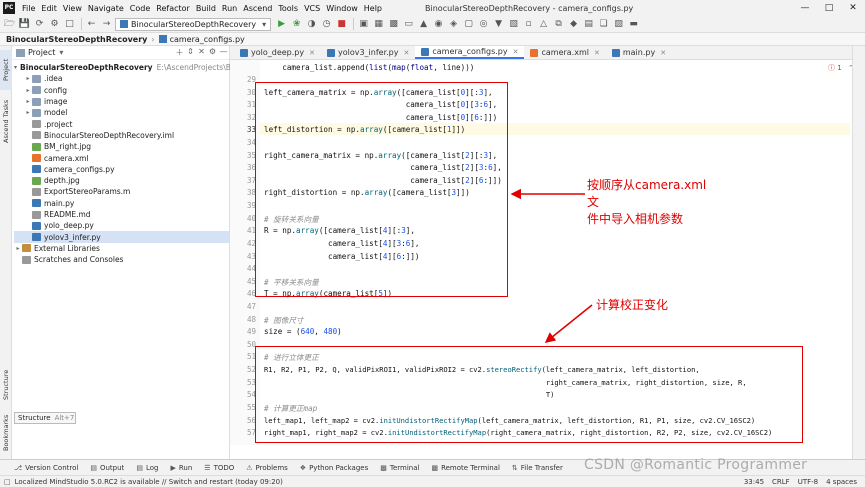 The image size is (865, 487). Describe the element at coordinates (193, 24) in the screenshot. I see `run-config-select: BinocularStereoDepthRecovery ▾` at that location.